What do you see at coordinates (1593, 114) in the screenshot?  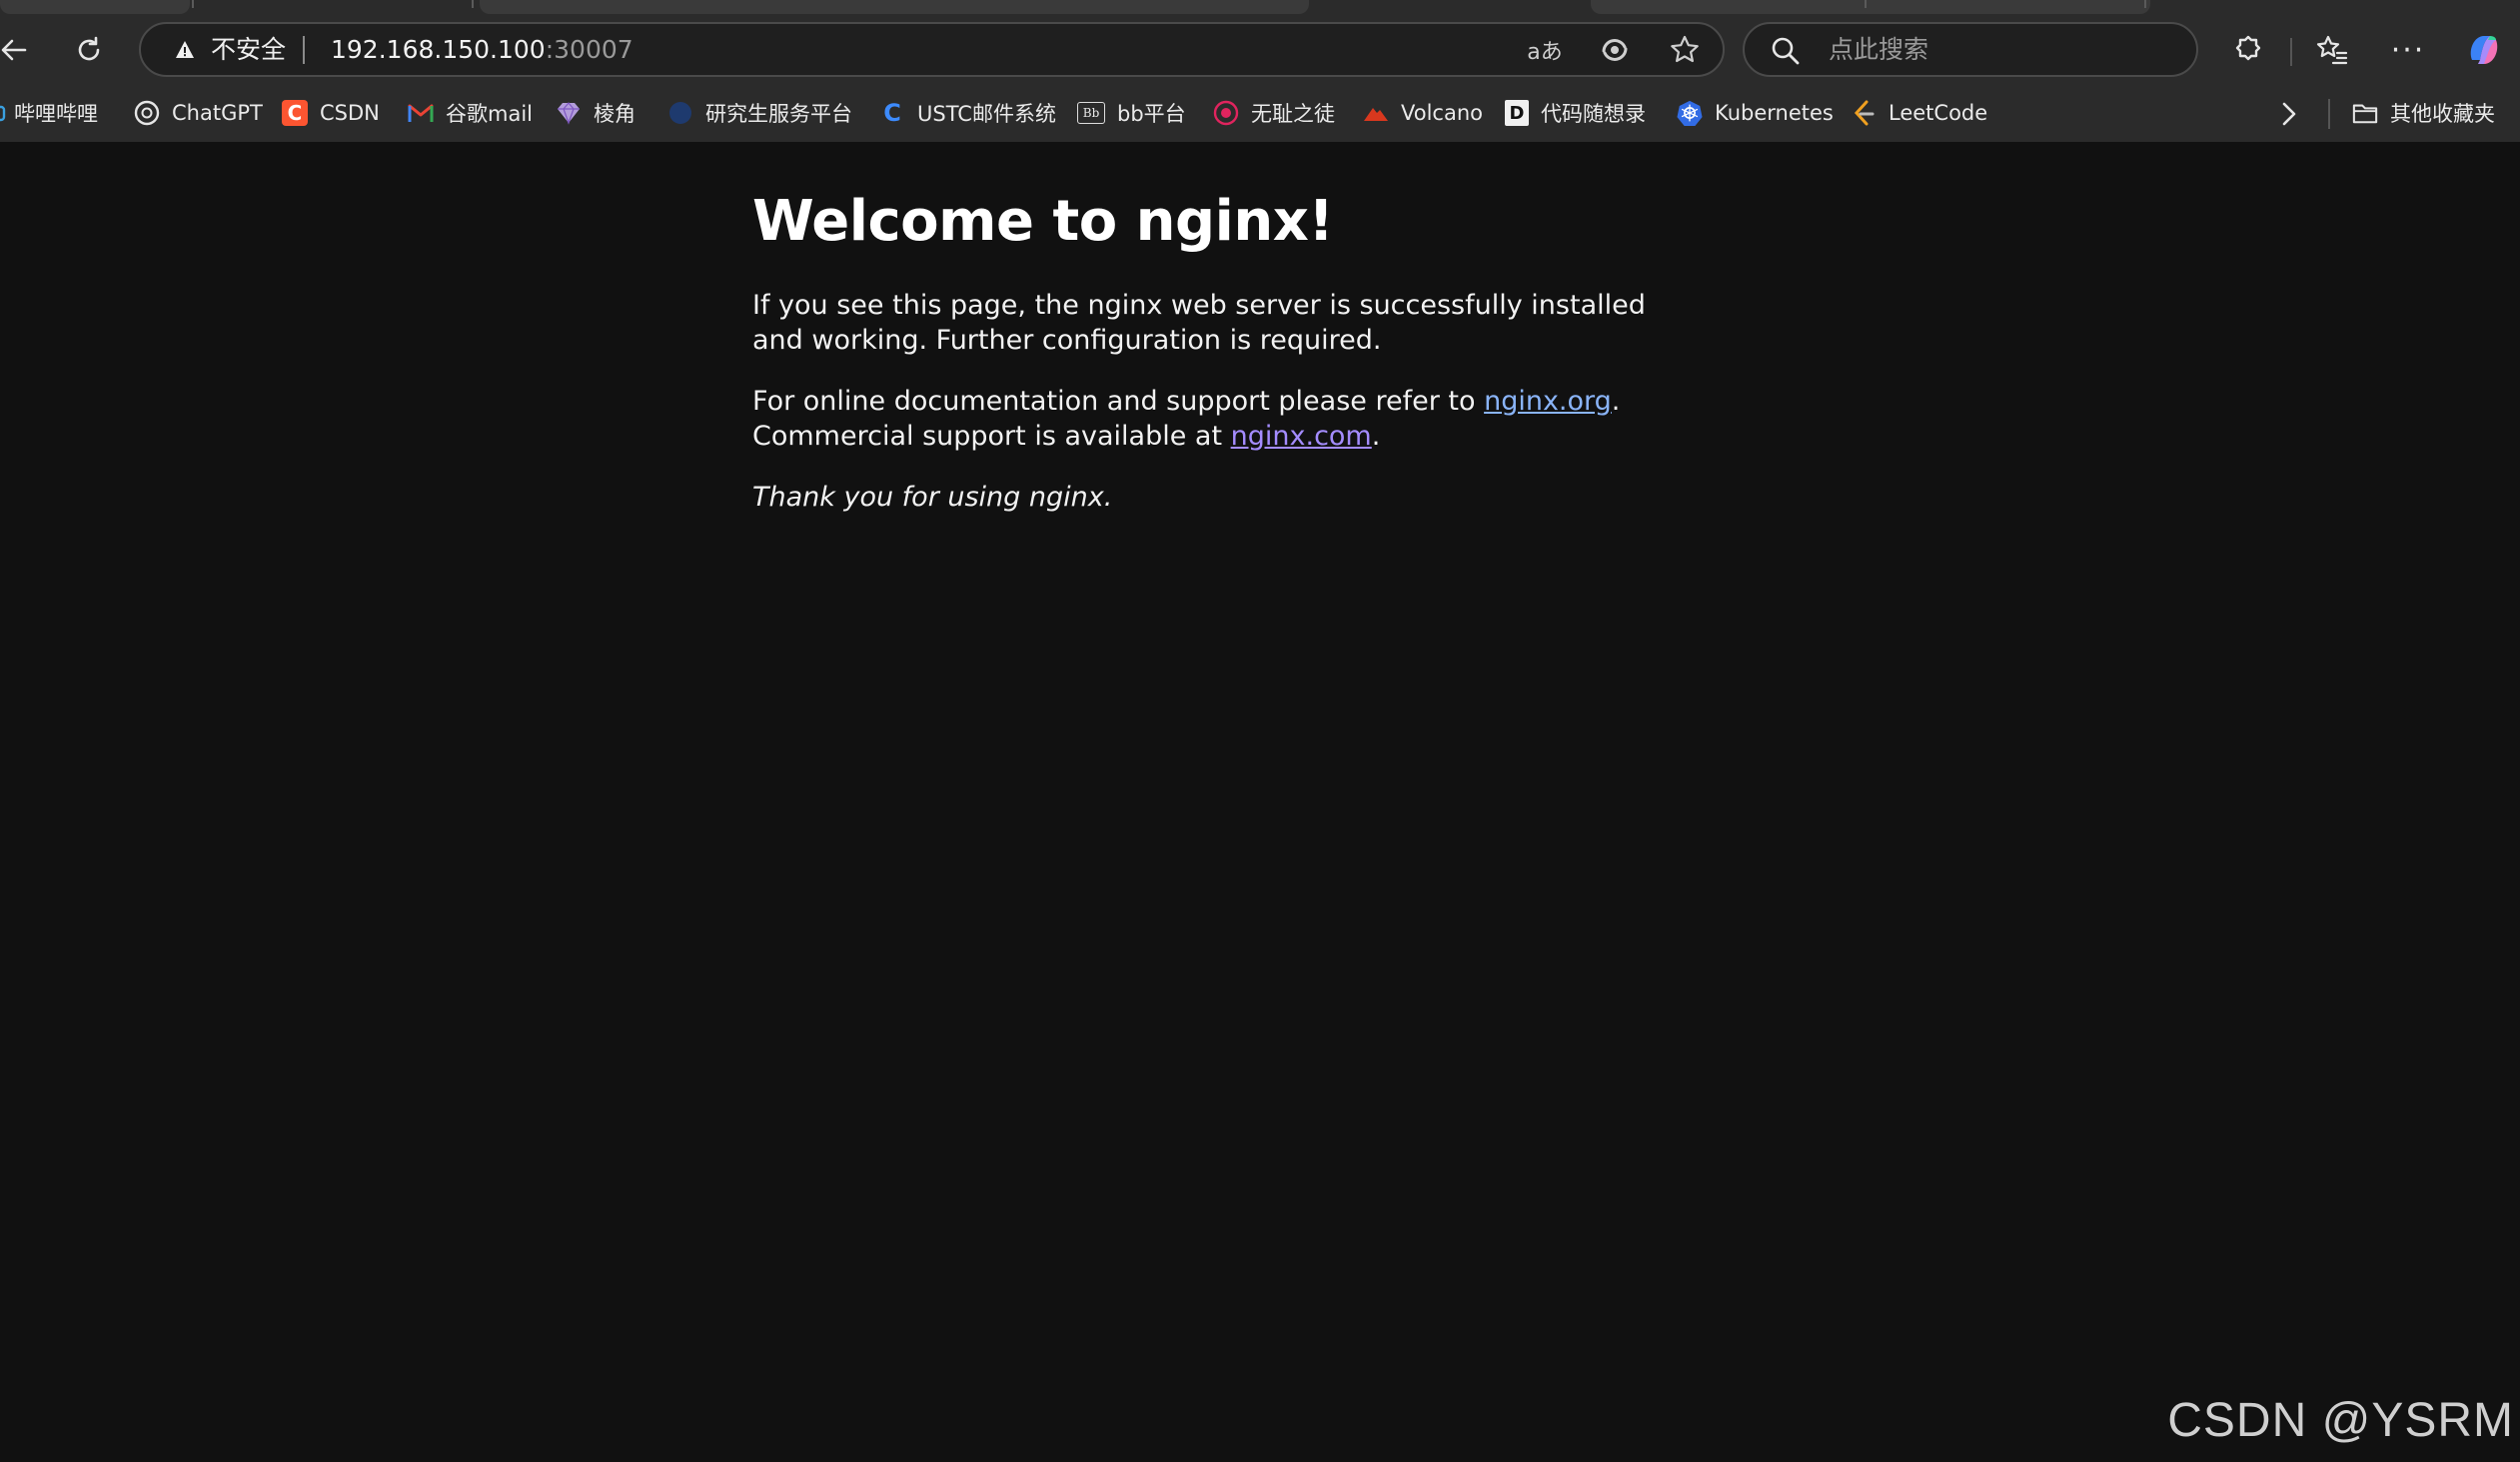 I see `bookmark-label: 代码随想录` at bounding box center [1593, 114].